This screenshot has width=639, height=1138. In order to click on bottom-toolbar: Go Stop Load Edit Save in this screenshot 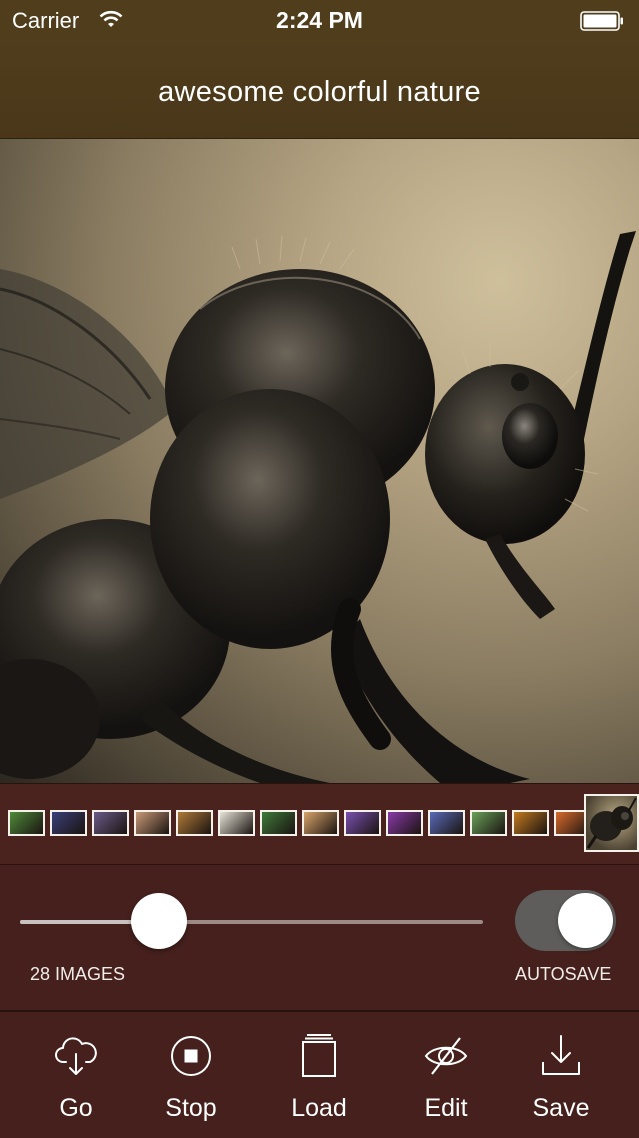, I will do `click(319, 1074)`.